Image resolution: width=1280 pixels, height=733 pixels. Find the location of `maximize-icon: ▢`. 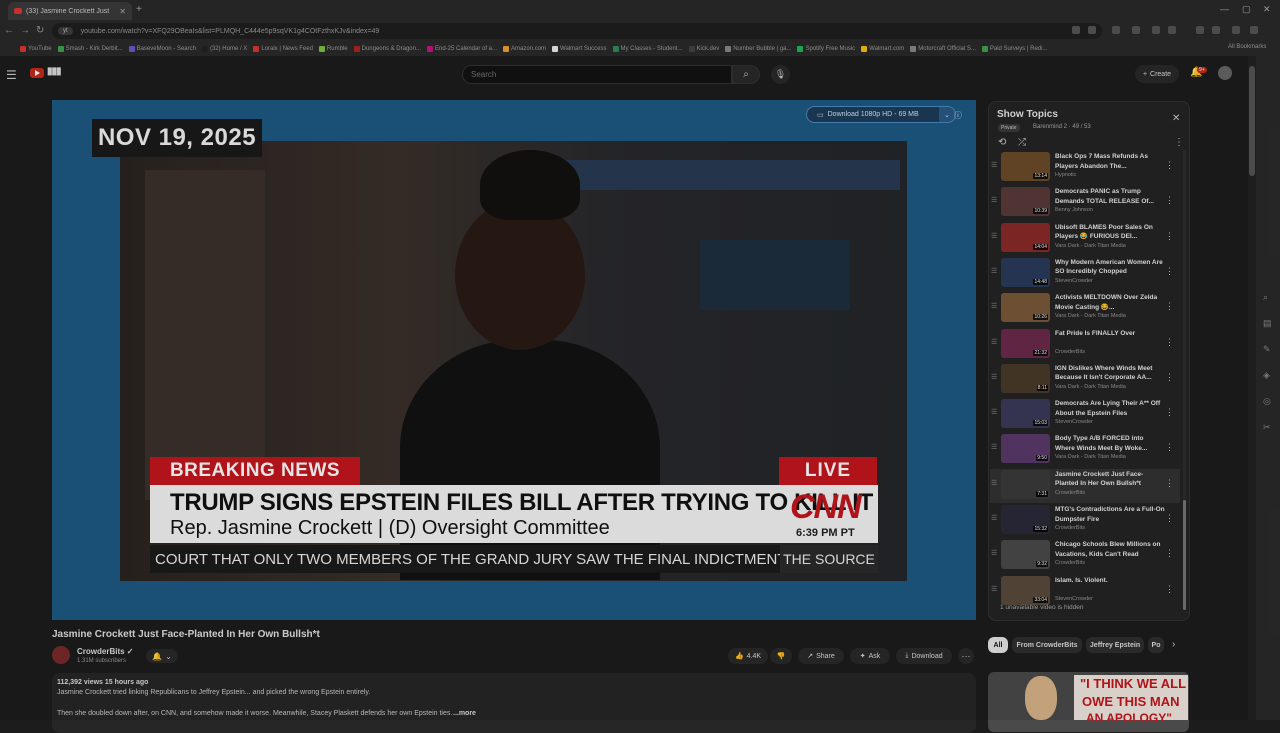

maximize-icon: ▢ is located at coordinates (1246, 9).